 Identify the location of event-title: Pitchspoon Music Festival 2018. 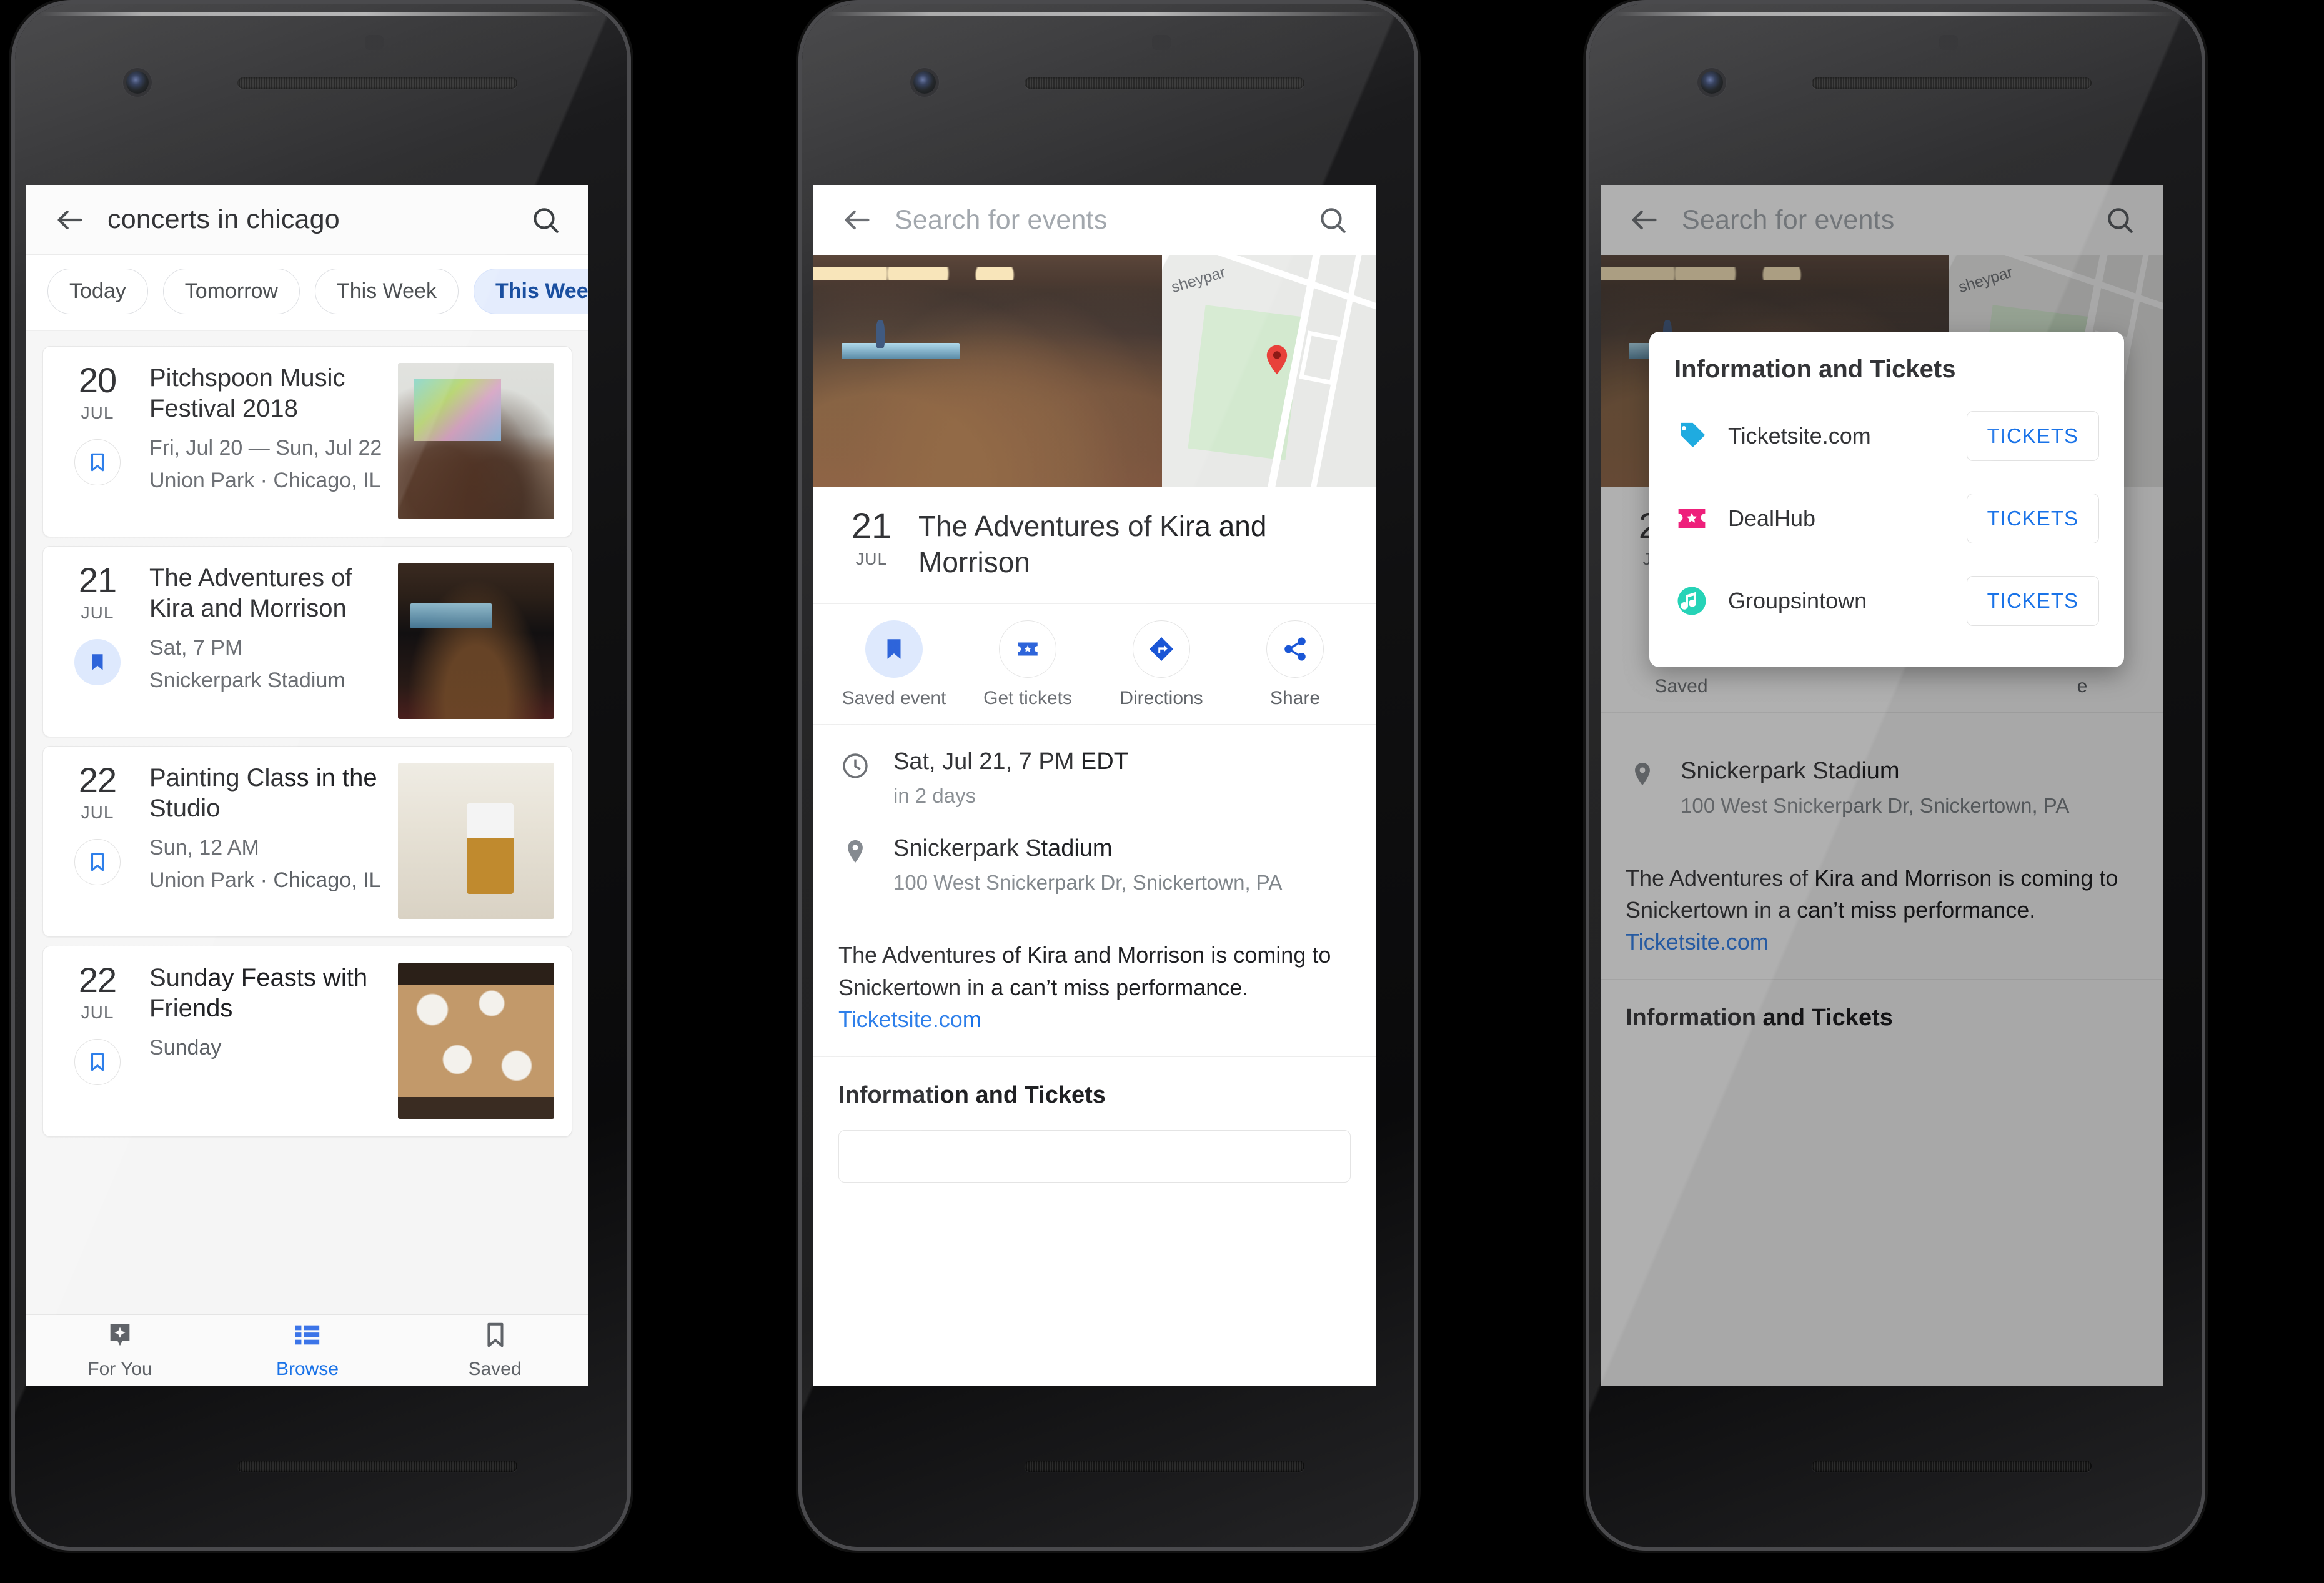
(247, 393).